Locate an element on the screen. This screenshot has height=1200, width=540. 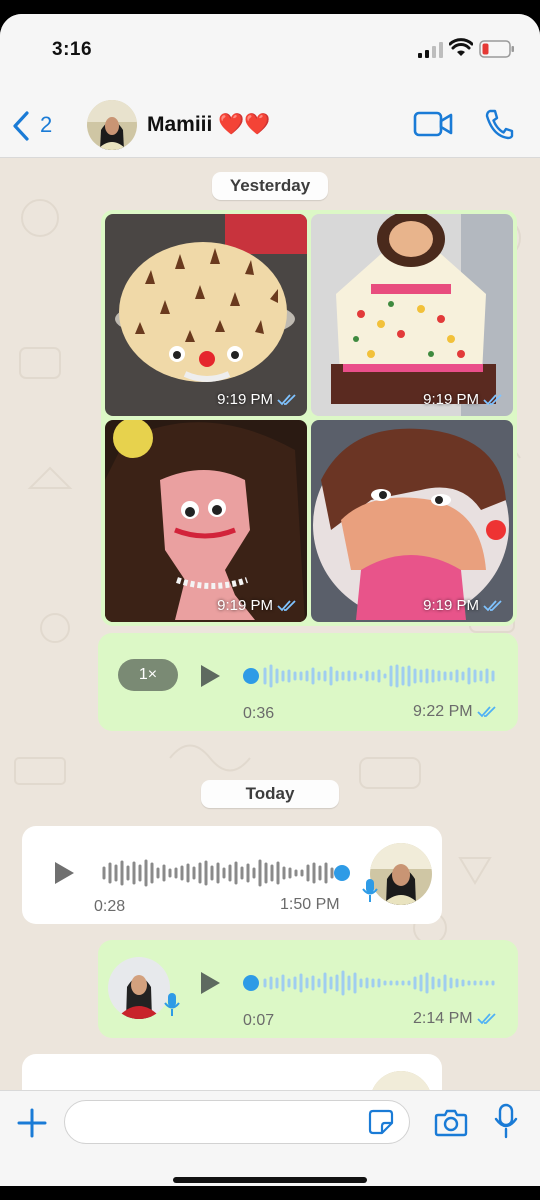
date-separator-today: Today is located at coordinates (270, 794).